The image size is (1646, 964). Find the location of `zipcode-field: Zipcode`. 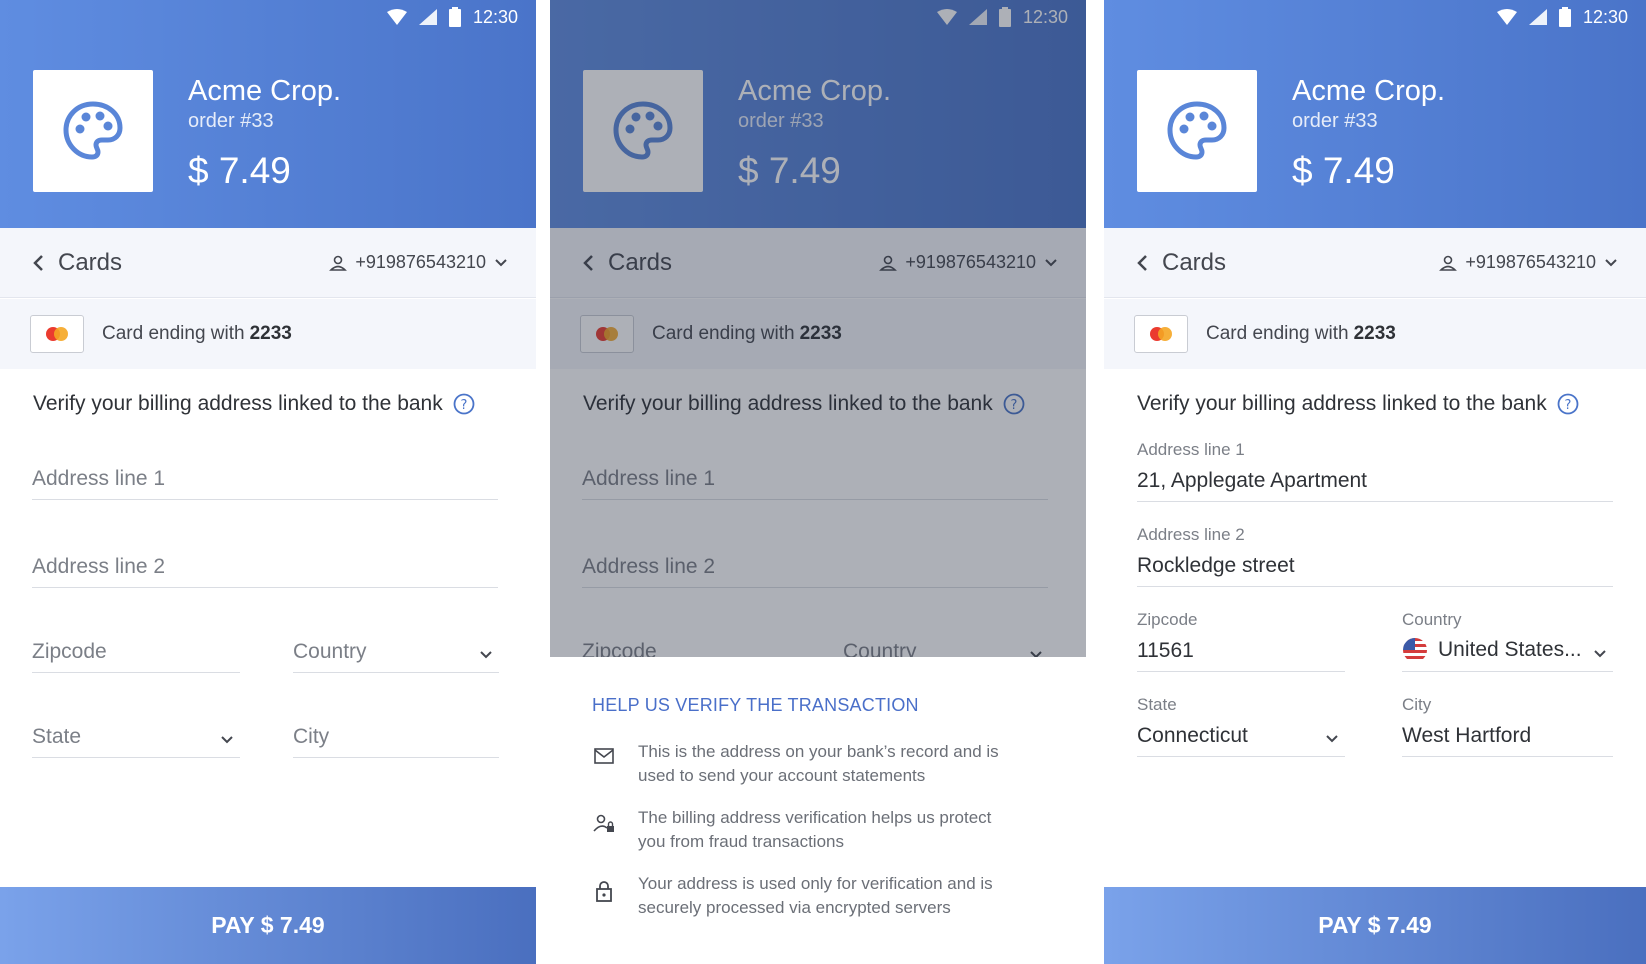

zipcode-field: Zipcode is located at coordinates (136, 646).